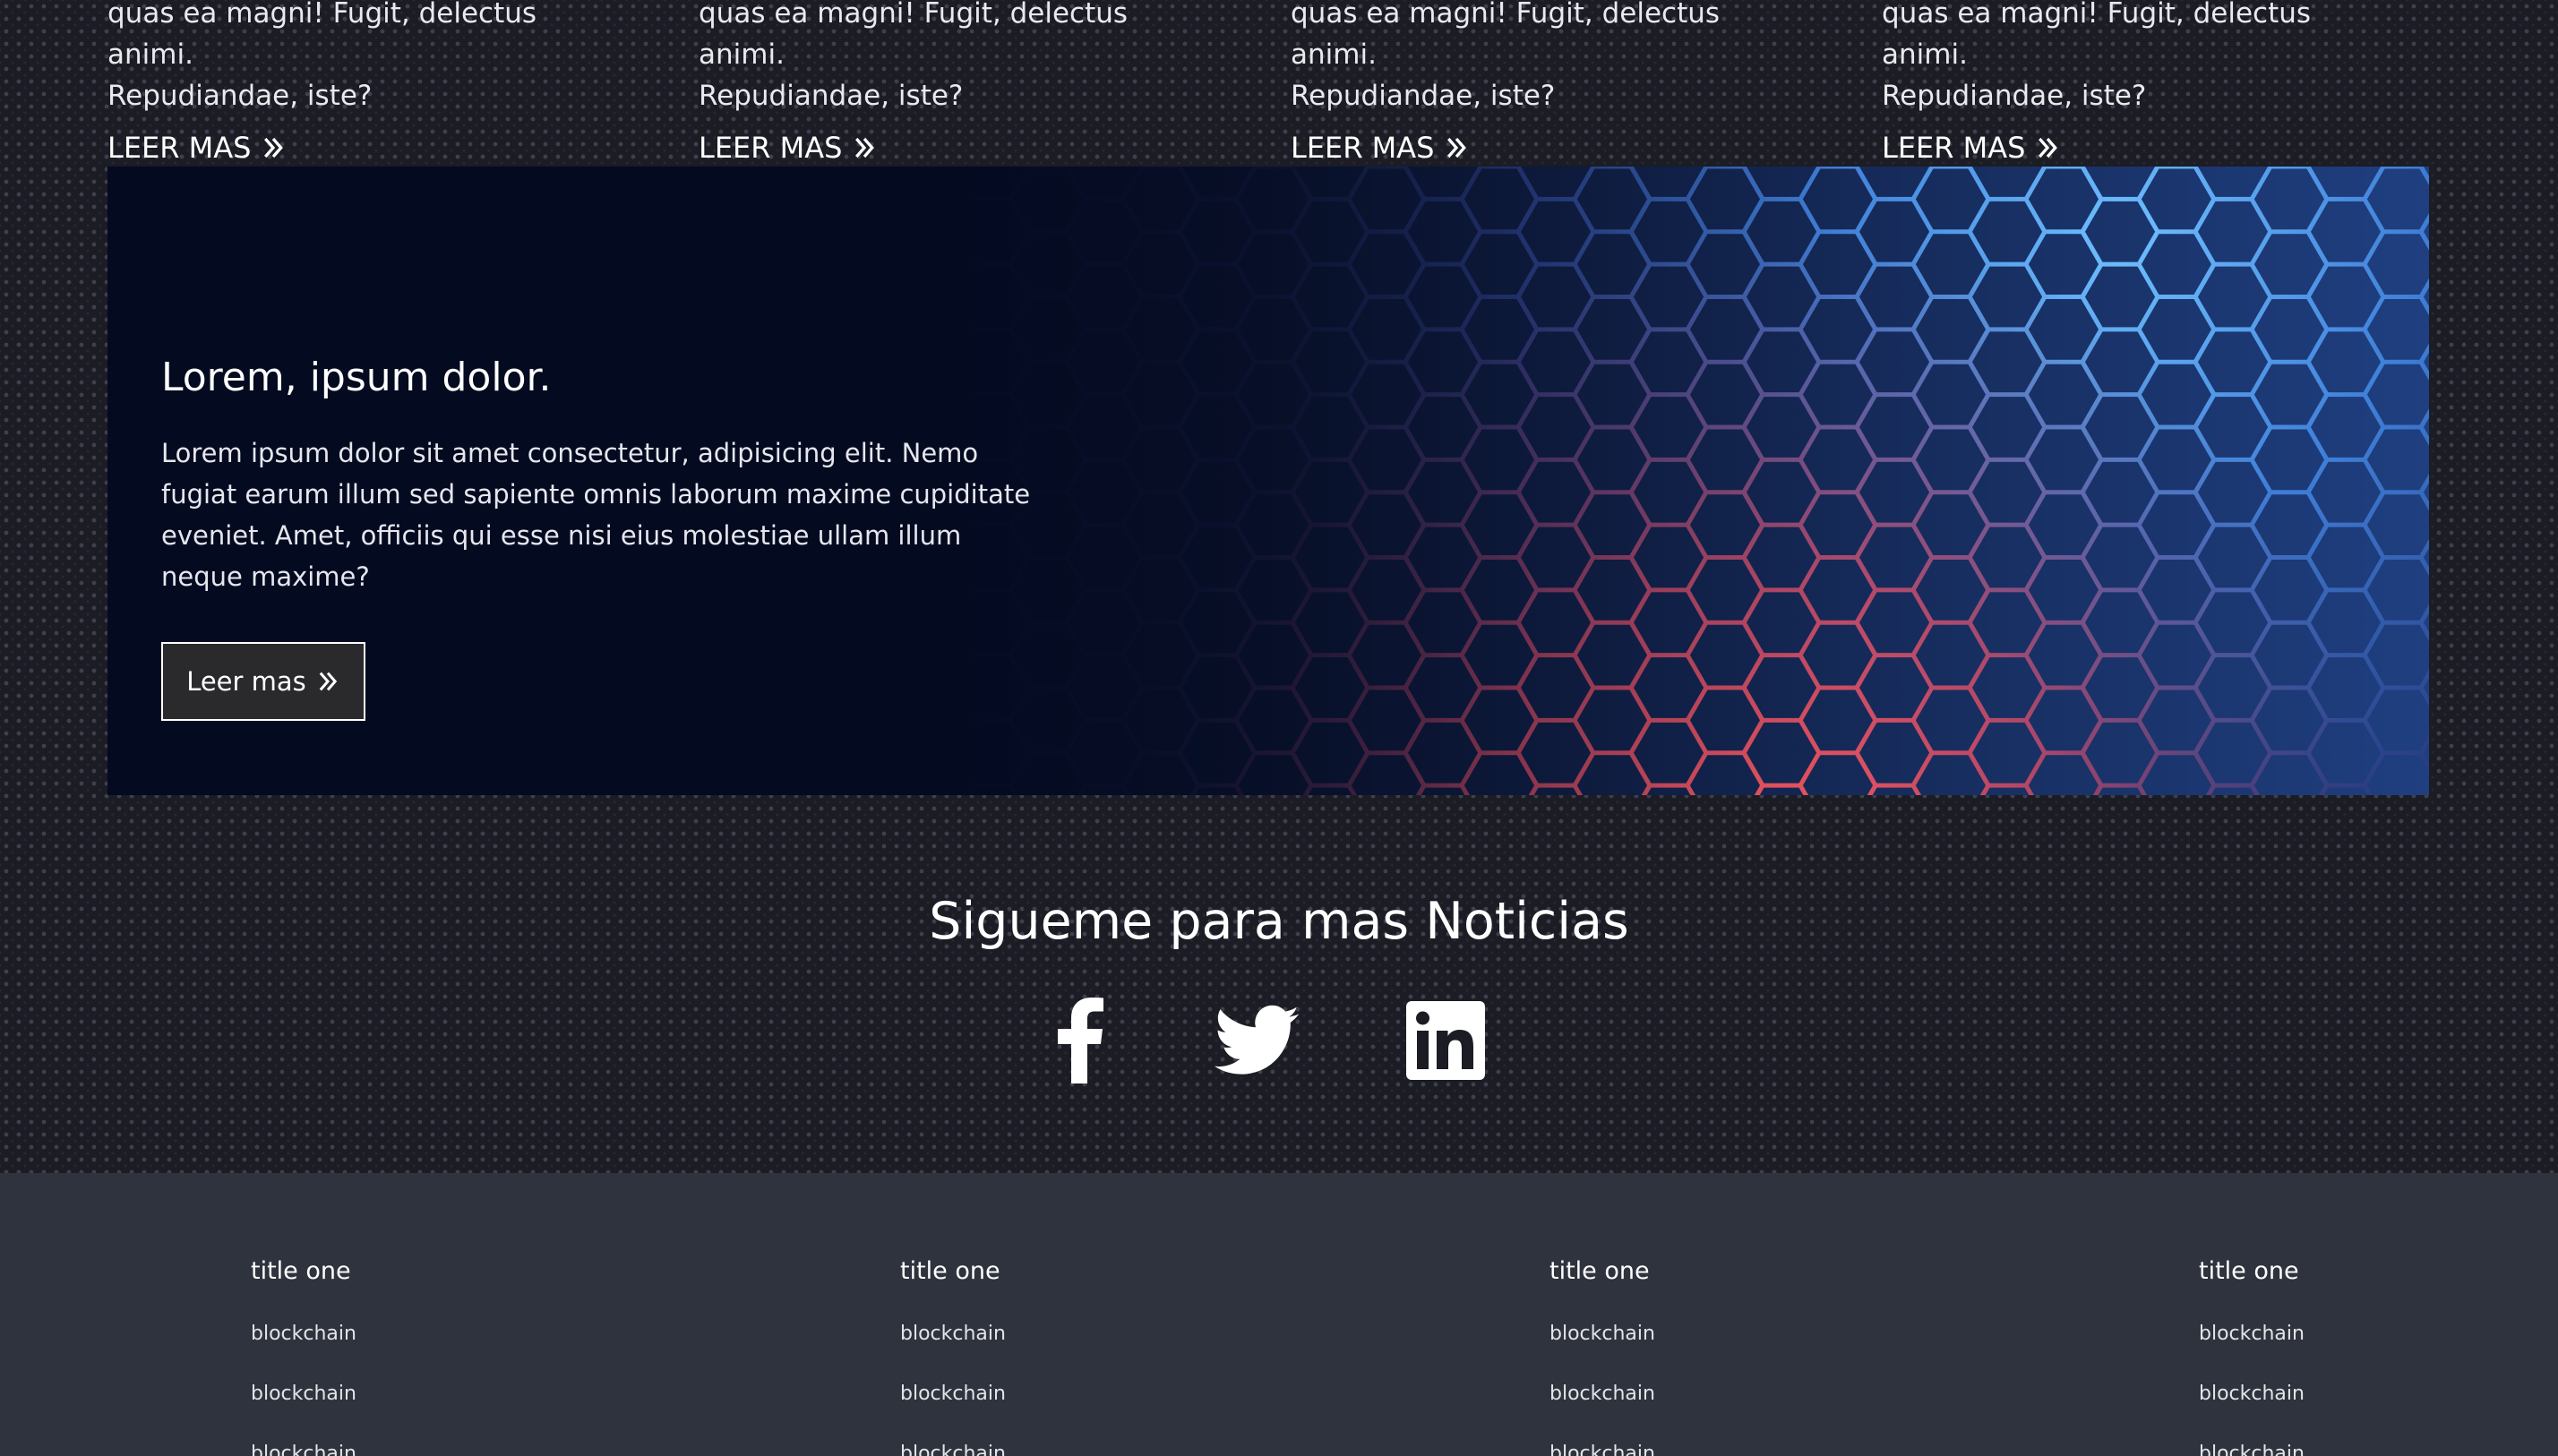 This screenshot has width=2558, height=1456. I want to click on twitter-icon, so click(1257, 1040).